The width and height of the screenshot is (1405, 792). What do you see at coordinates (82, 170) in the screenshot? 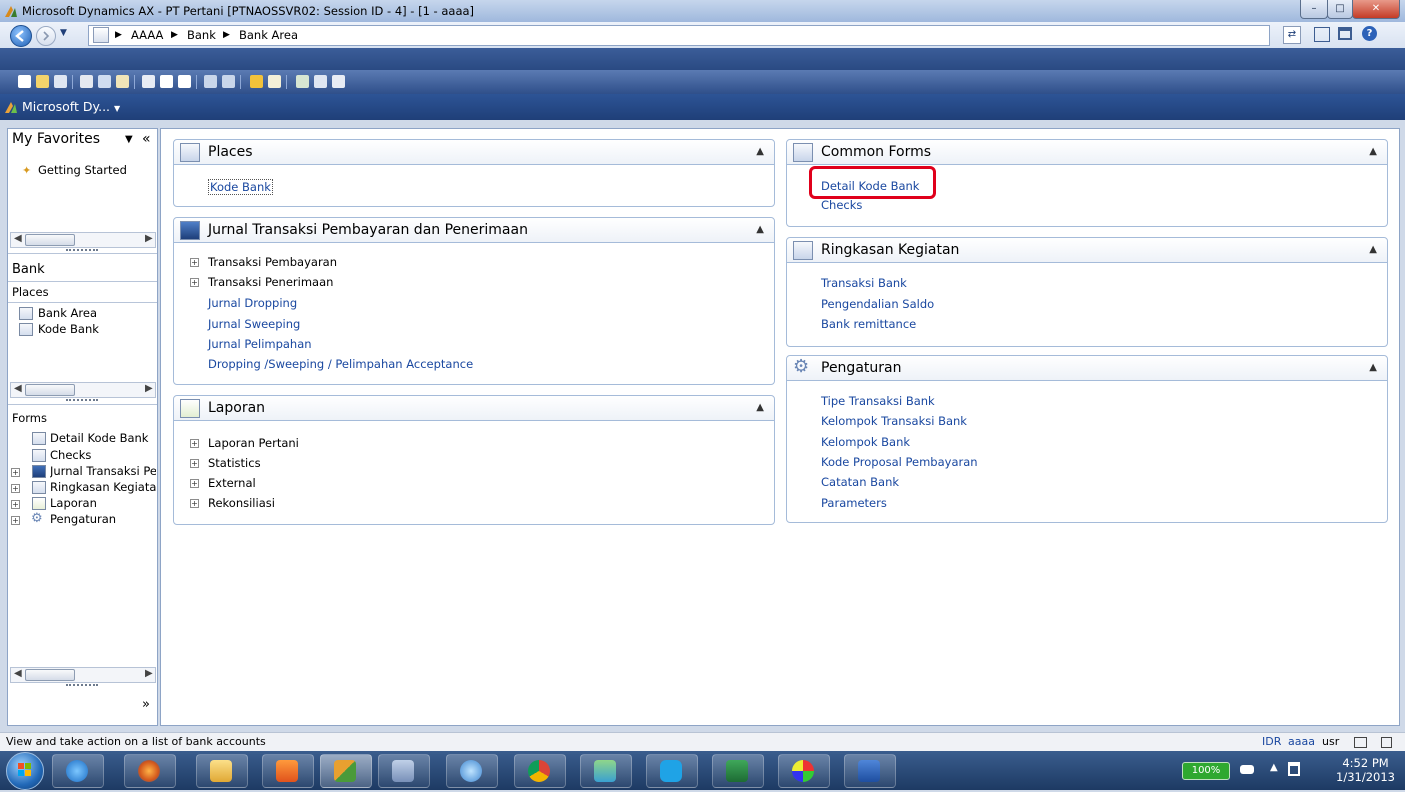
I see `favorites-item-getting-started: Getting Started` at bounding box center [82, 170].